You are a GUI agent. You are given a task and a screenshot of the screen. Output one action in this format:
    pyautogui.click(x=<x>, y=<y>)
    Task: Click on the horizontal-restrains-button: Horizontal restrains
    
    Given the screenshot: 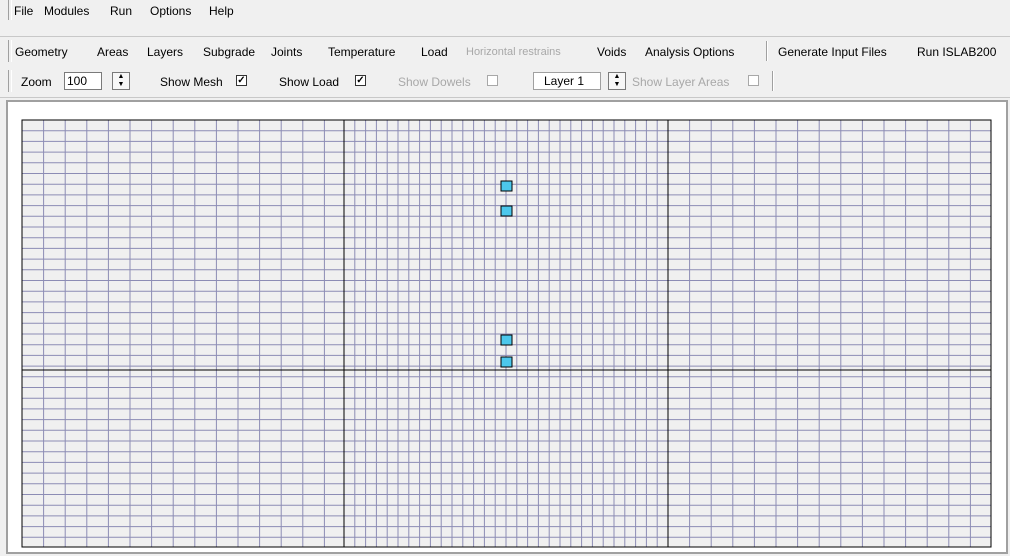 What is the action you would take?
    pyautogui.click(x=513, y=52)
    